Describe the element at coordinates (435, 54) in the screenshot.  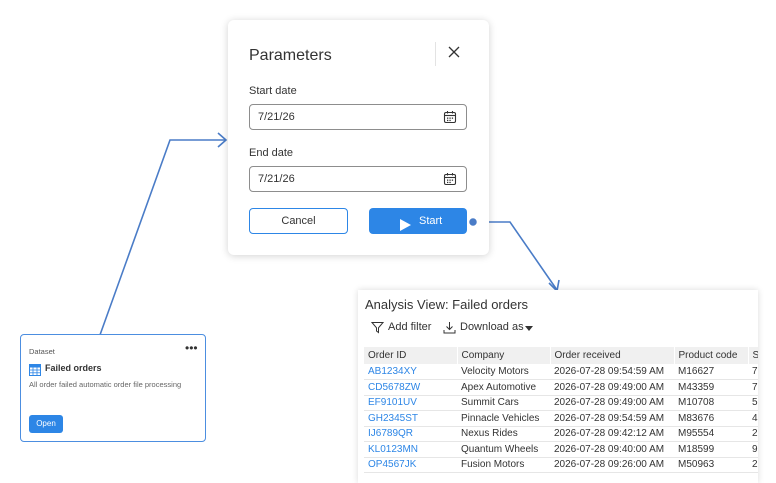
I see `dialog-divider` at that location.